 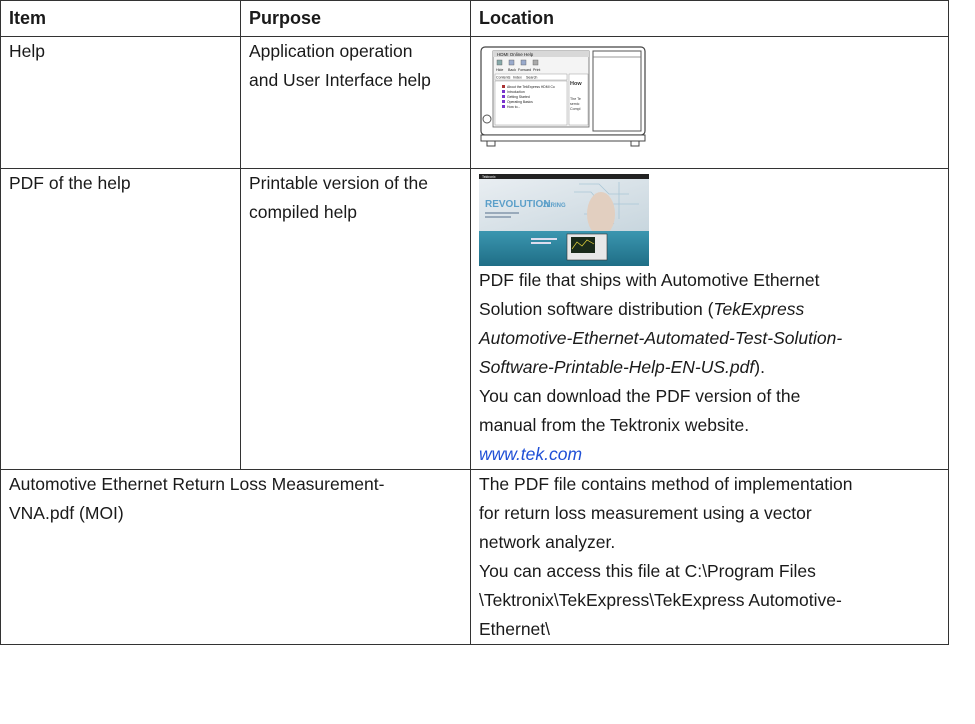 What do you see at coordinates (355, 18) in the screenshot?
I see `header-purpose: Purpose` at bounding box center [355, 18].